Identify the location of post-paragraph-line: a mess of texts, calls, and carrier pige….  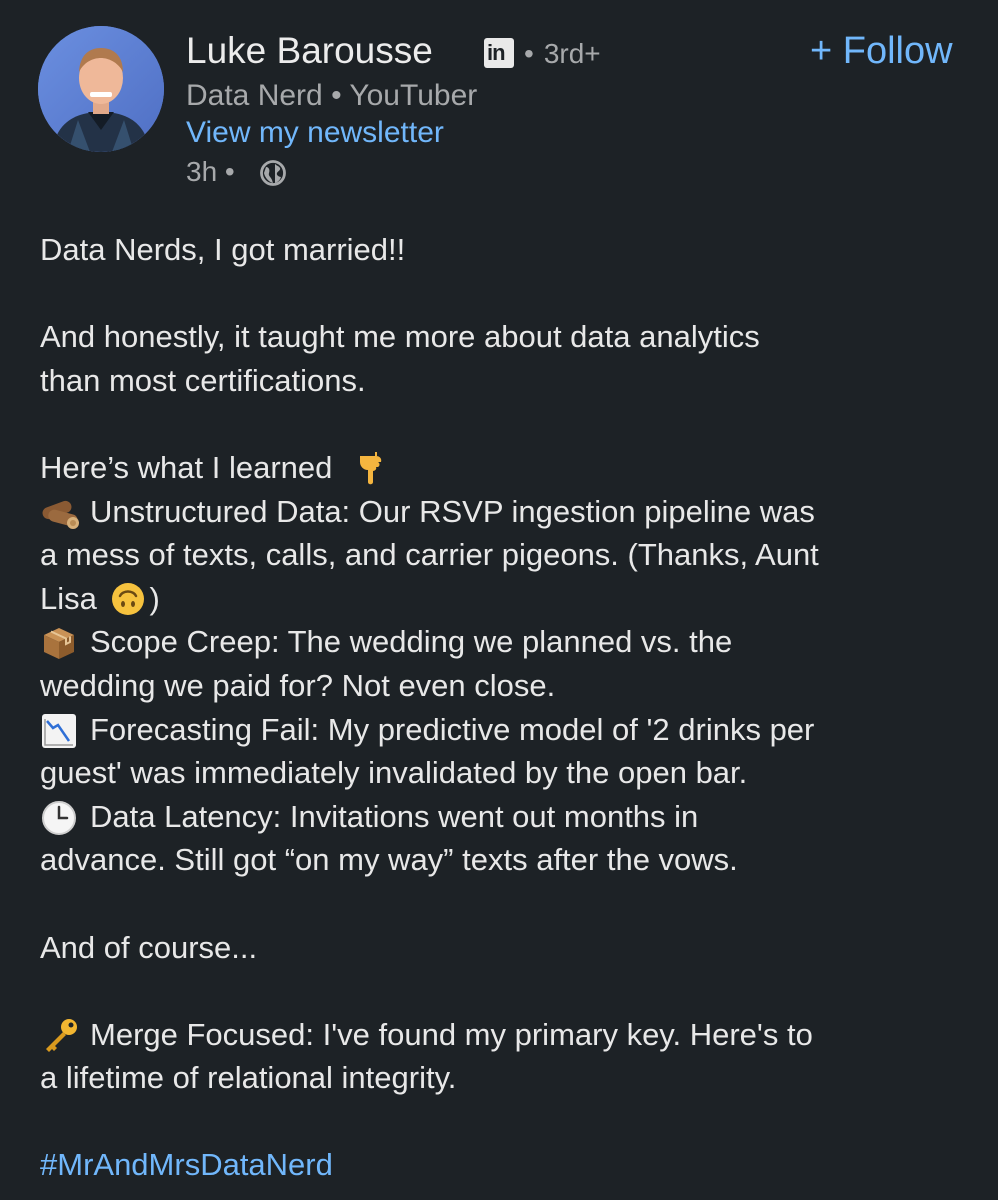
(429, 555).